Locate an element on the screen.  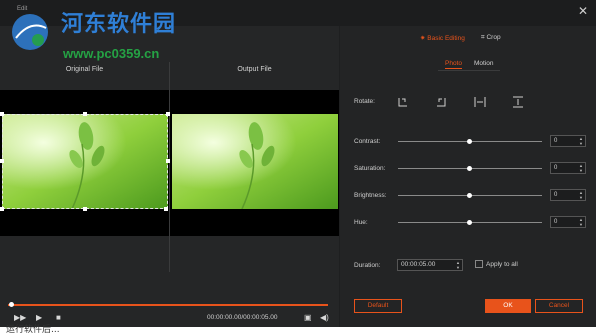
subtab-photo: Photo is located at coordinates (453, 64).